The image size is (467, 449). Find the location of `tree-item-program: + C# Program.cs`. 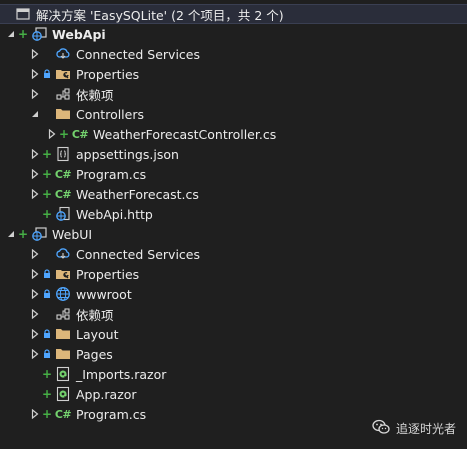

tree-item-program: + C# Program.cs is located at coordinates (233, 174).